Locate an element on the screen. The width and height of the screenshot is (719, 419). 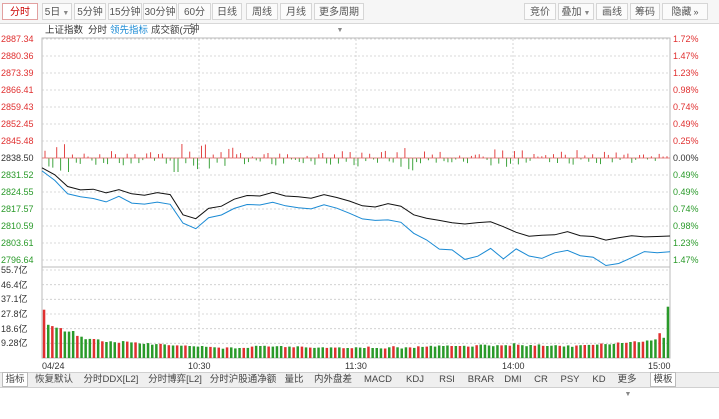
indicator-tab-5: 量比 is located at coordinates (294, 380).